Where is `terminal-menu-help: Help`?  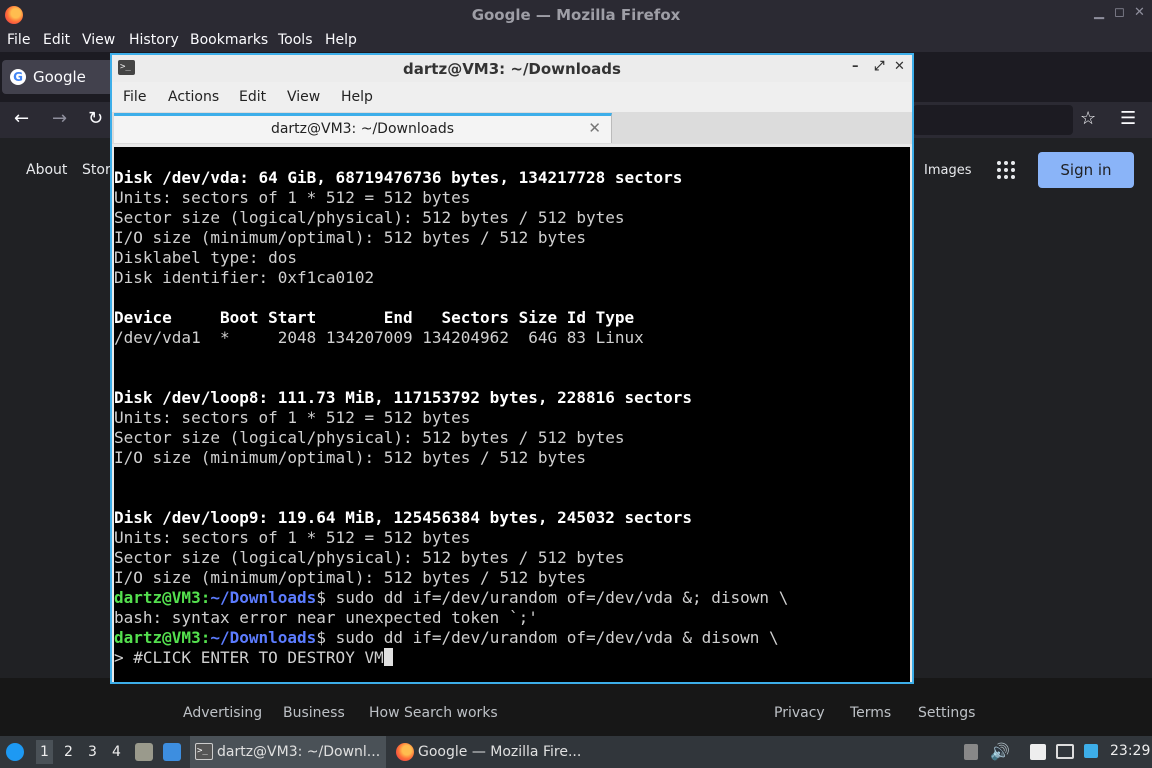
terminal-menu-help: Help is located at coordinates (357, 97).